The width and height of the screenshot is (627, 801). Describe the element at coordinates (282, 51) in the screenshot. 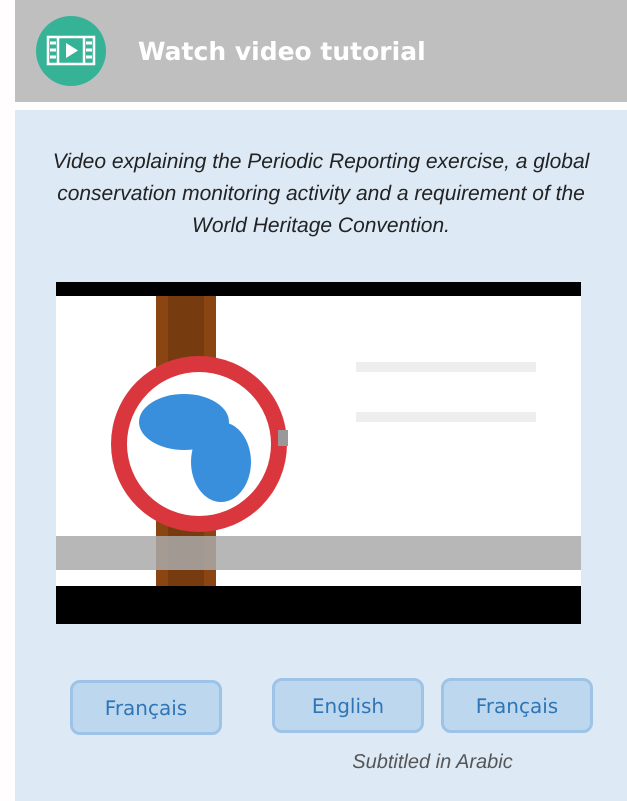

I see `header-title: Watch video tutorial` at that location.